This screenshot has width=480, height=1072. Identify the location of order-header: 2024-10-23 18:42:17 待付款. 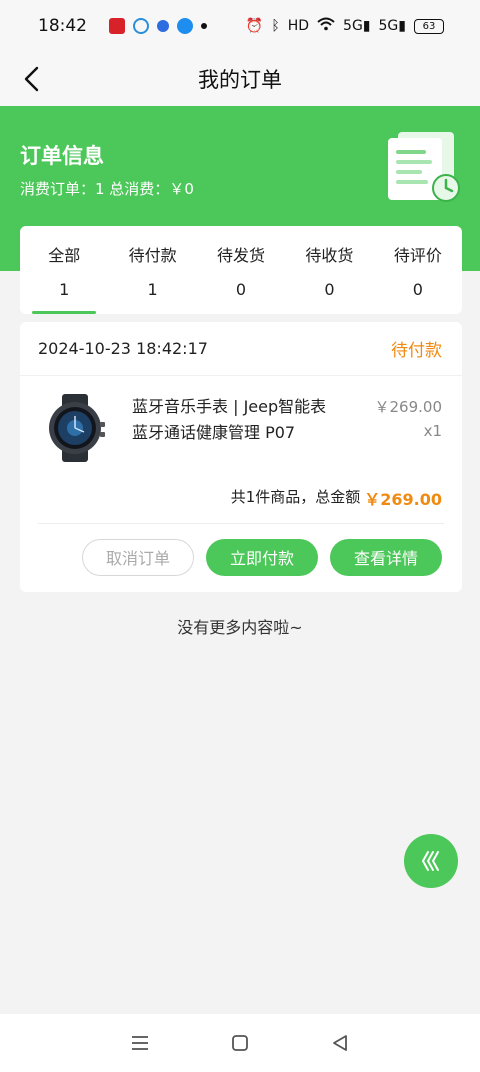
(241, 349).